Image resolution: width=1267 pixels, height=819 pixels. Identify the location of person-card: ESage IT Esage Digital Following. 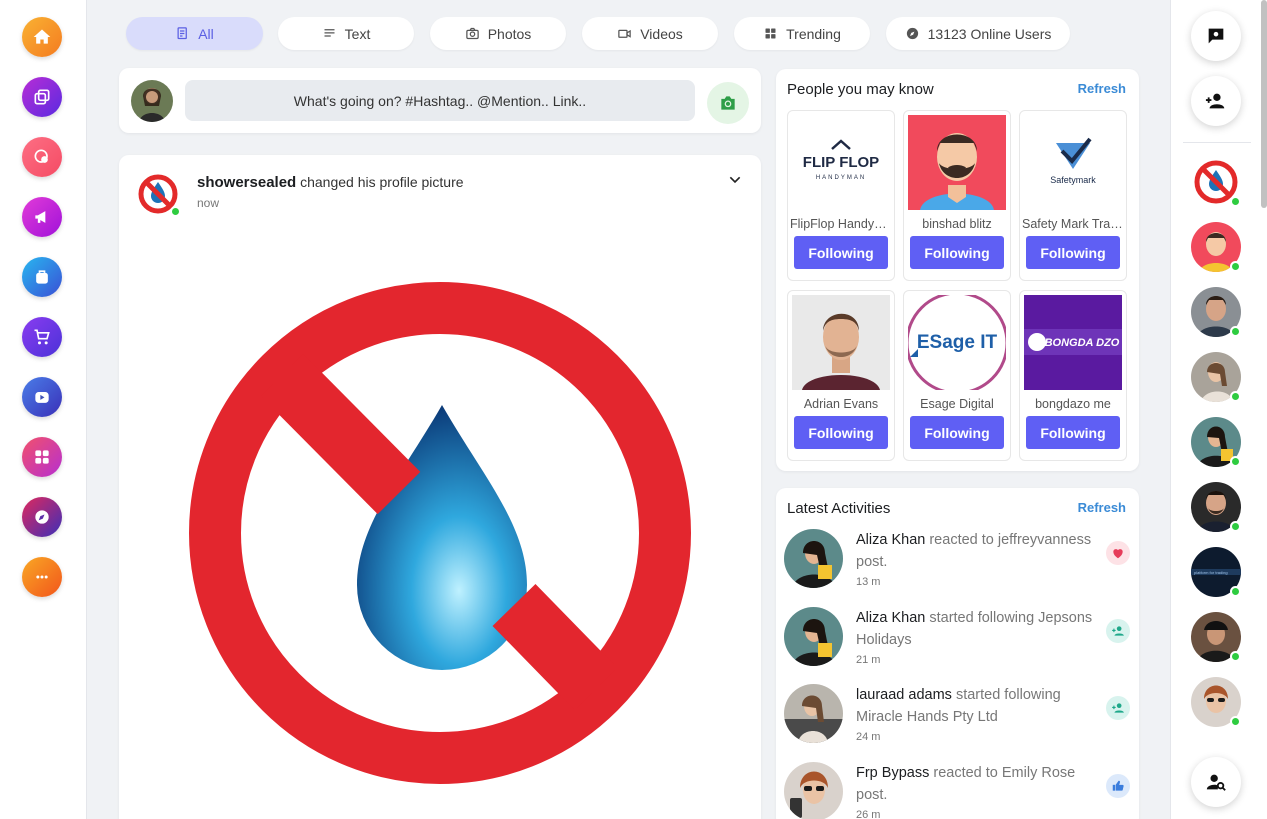
(957, 375).